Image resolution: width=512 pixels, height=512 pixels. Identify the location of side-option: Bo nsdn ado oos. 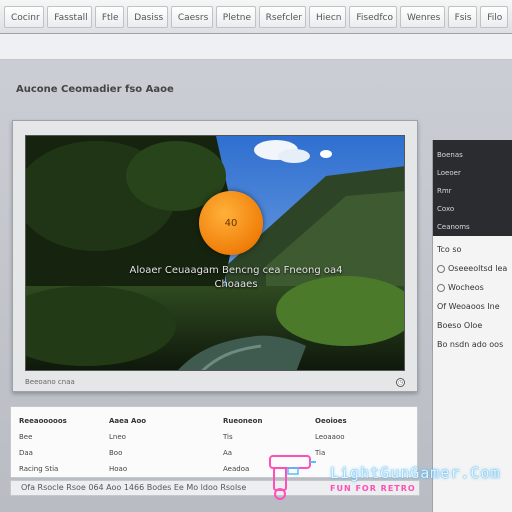
(474, 344).